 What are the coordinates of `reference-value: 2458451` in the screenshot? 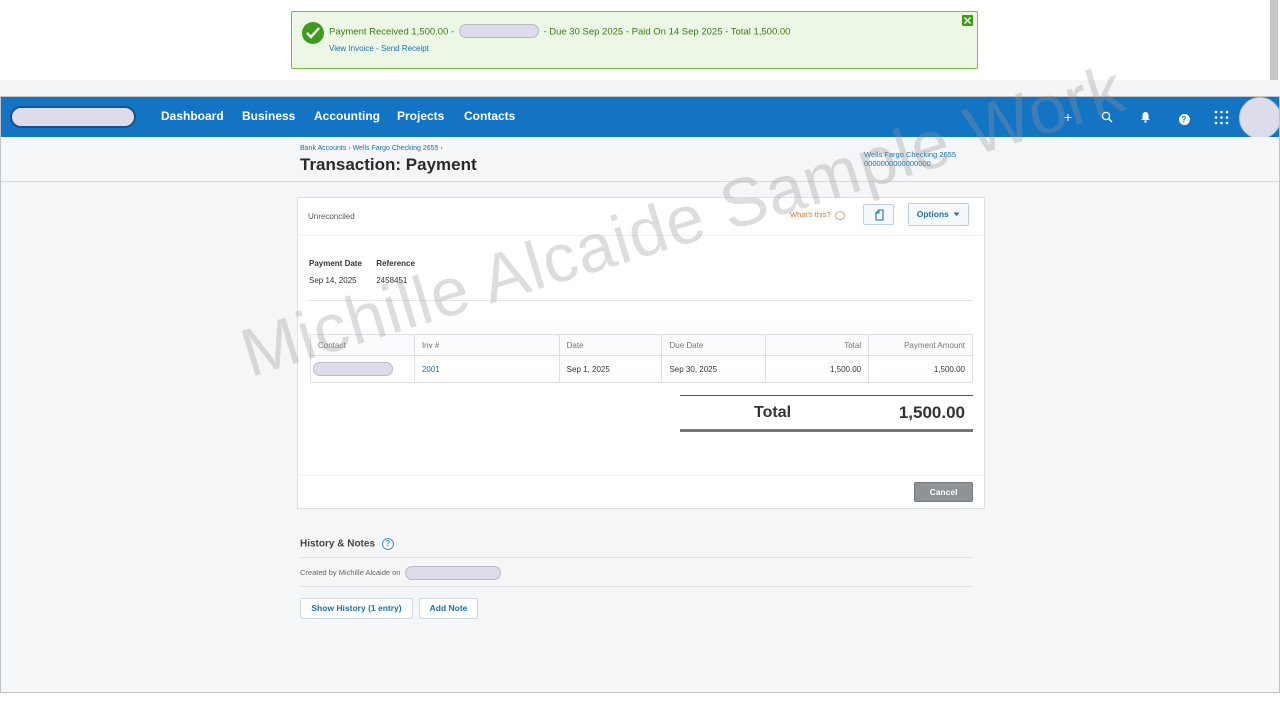 It's located at (392, 280).